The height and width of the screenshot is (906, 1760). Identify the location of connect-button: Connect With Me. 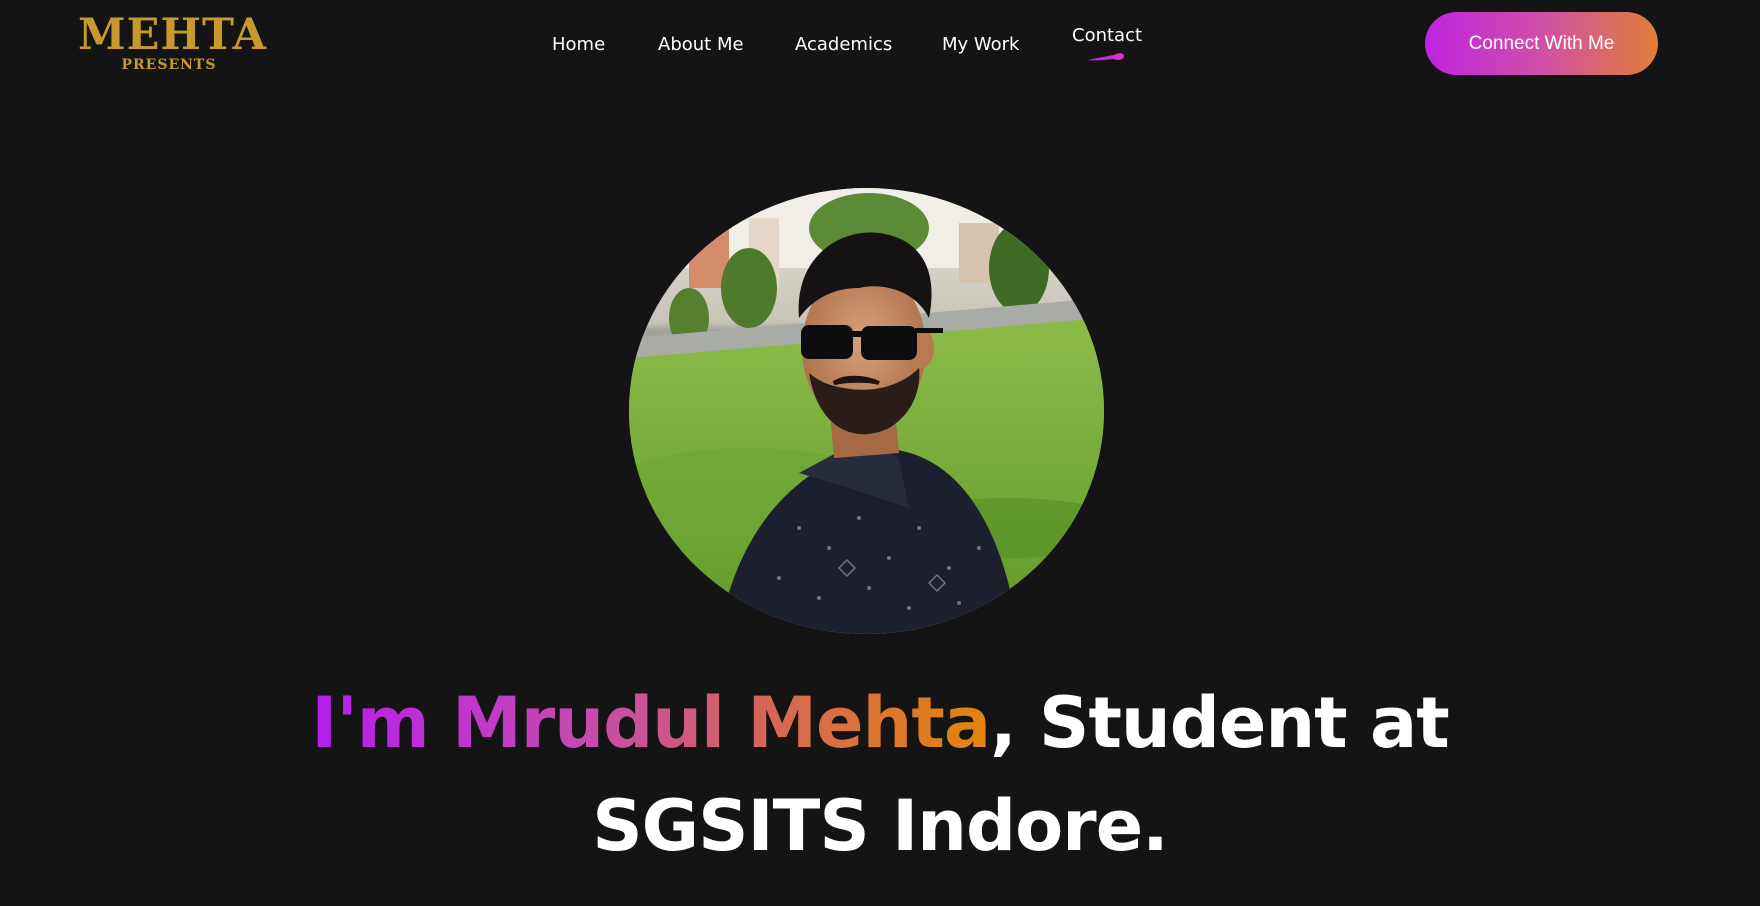
(1541, 43).